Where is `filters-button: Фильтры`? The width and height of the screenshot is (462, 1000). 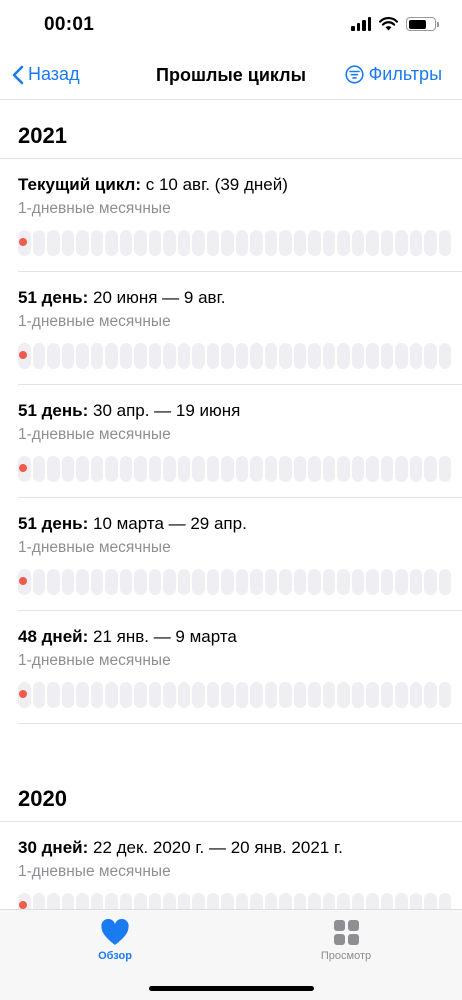 filters-button: Фильтры is located at coordinates (393, 74).